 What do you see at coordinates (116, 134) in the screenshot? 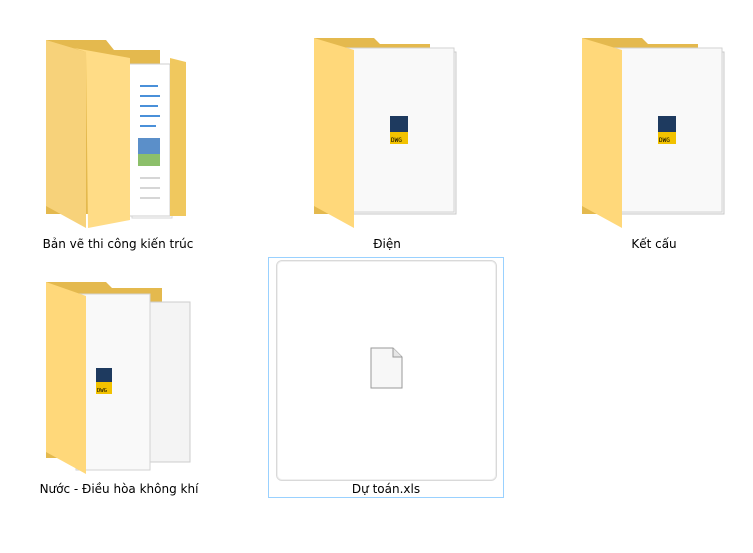
I see `folder-documents-icon` at bounding box center [116, 134].